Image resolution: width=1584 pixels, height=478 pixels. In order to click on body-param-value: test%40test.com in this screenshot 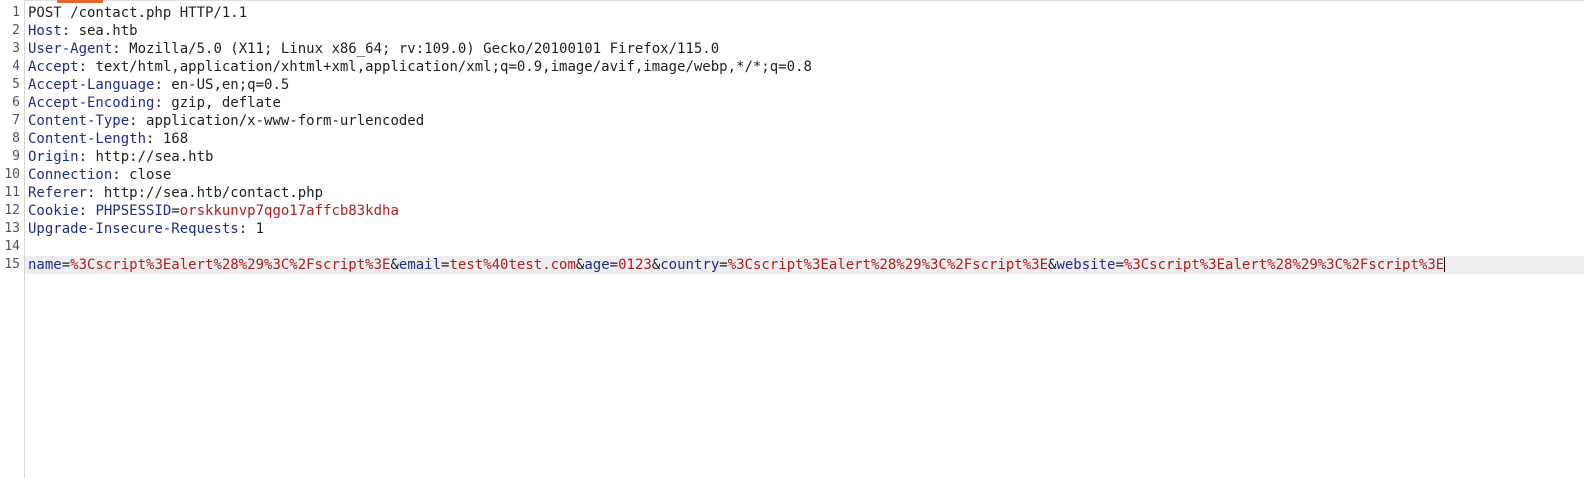, I will do `click(512, 265)`.